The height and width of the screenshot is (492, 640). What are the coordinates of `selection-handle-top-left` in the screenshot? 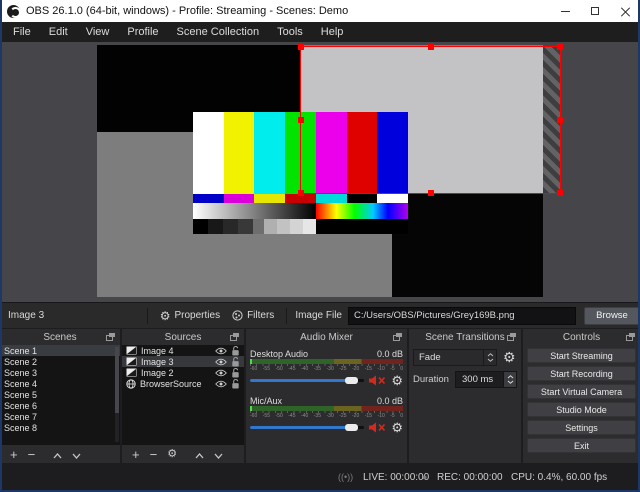 It's located at (301, 47).